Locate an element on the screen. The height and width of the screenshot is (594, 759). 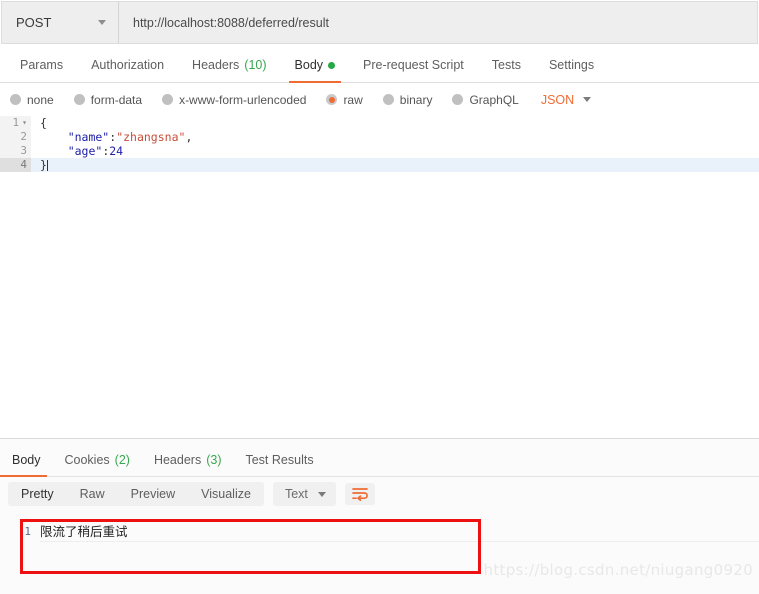
response-format-visualize: Visualize is located at coordinates (226, 494).